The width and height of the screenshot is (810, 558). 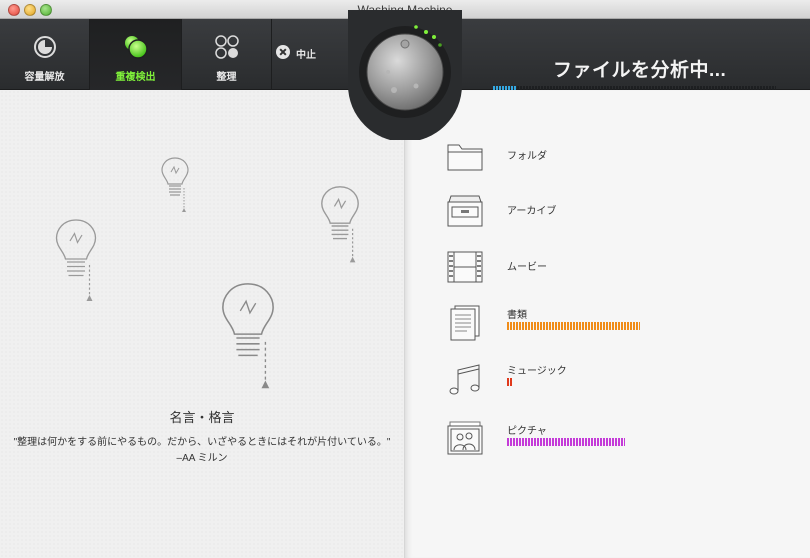 What do you see at coordinates (465, 157) in the screenshot?
I see `folder-icon` at bounding box center [465, 157].